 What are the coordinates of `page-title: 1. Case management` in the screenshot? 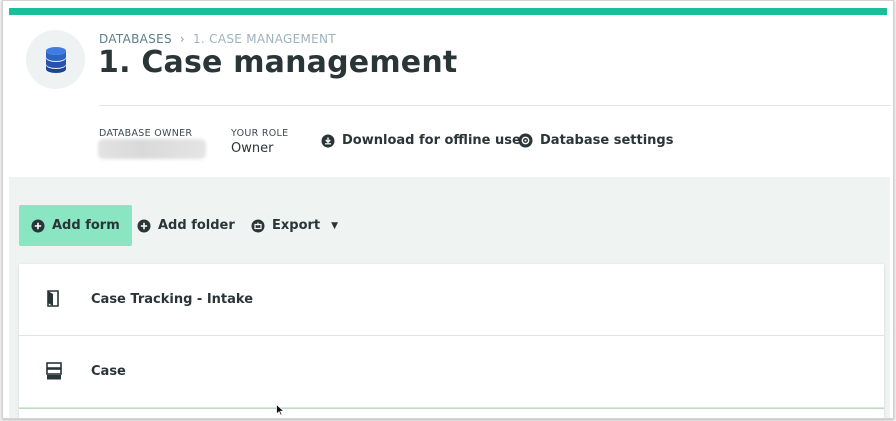 It's located at (278, 62).